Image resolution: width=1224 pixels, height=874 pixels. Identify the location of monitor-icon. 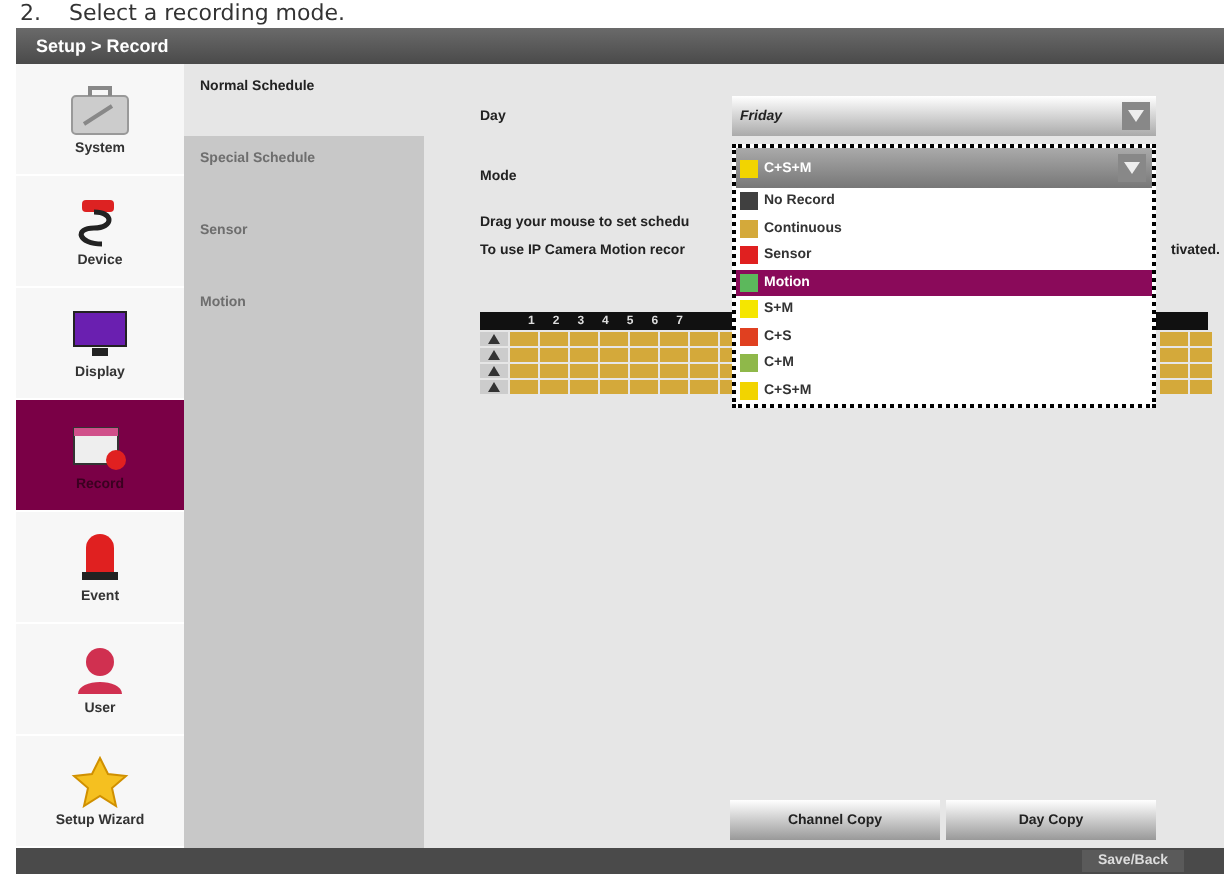
(100, 333).